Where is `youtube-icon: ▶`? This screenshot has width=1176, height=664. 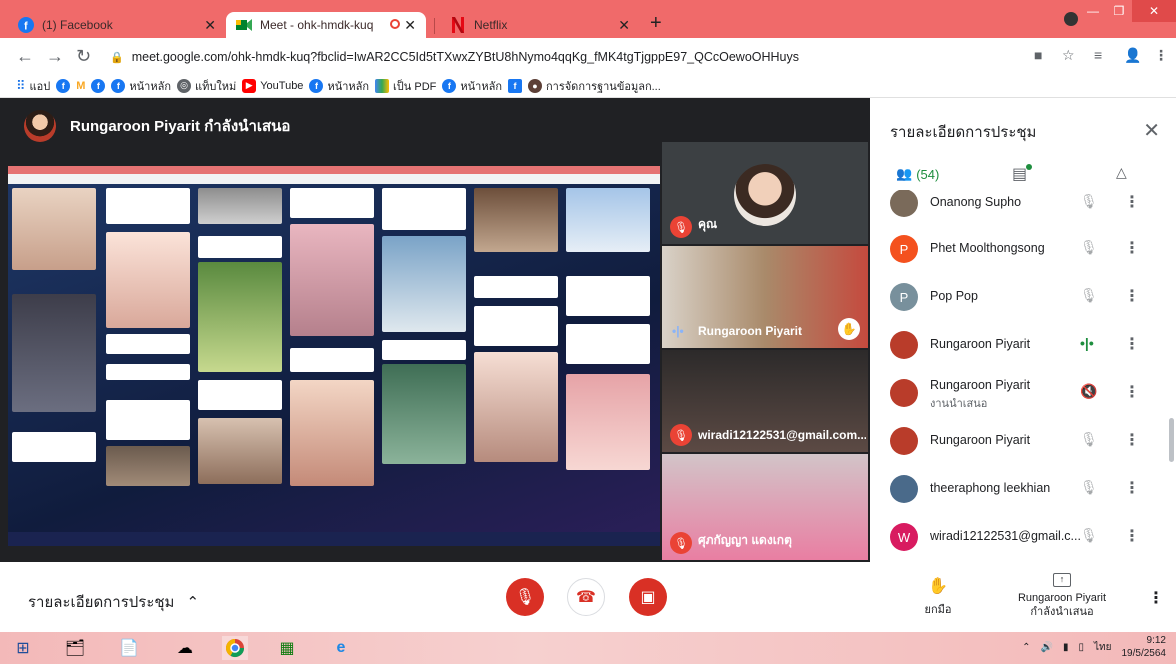
youtube-icon: ▶ is located at coordinates (249, 85).